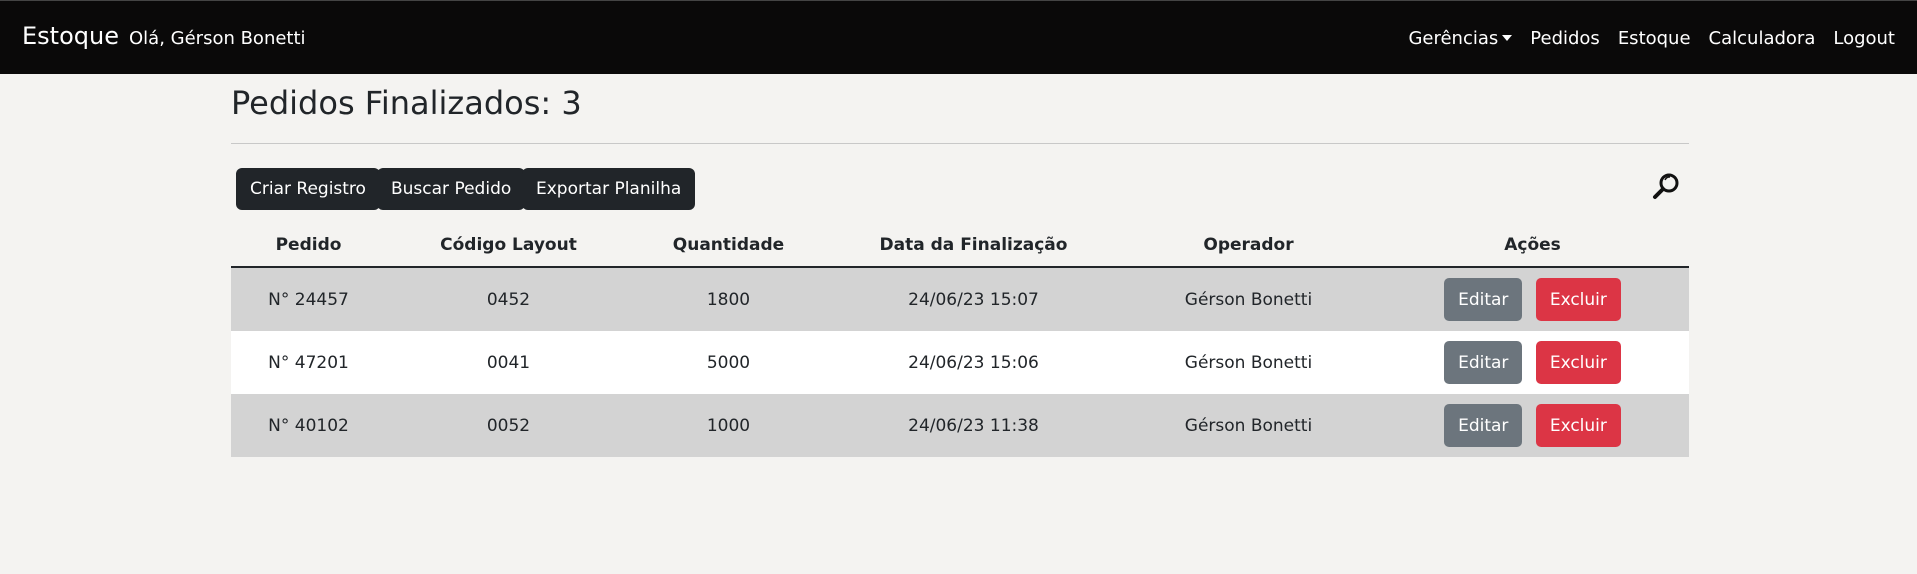 This screenshot has width=1917, height=574. Describe the element at coordinates (728, 363) in the screenshot. I see `cell-quantidade: 5000` at that location.